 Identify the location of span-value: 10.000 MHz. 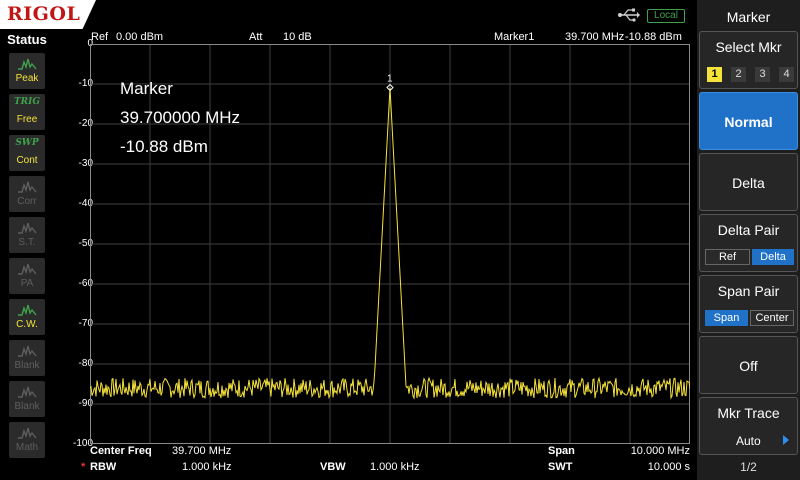
(660, 451).